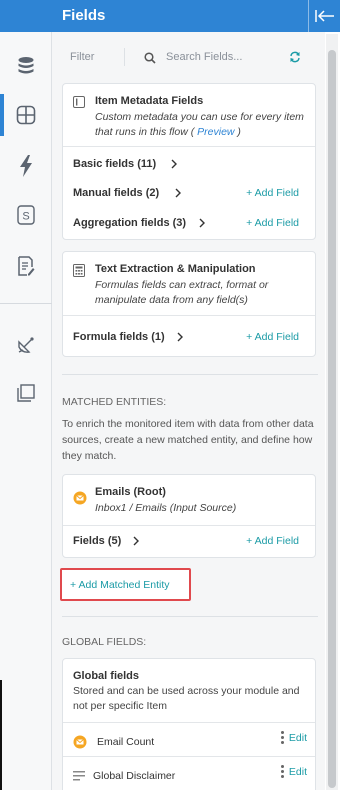  I want to click on global-field-label: Email Count, so click(126, 742).